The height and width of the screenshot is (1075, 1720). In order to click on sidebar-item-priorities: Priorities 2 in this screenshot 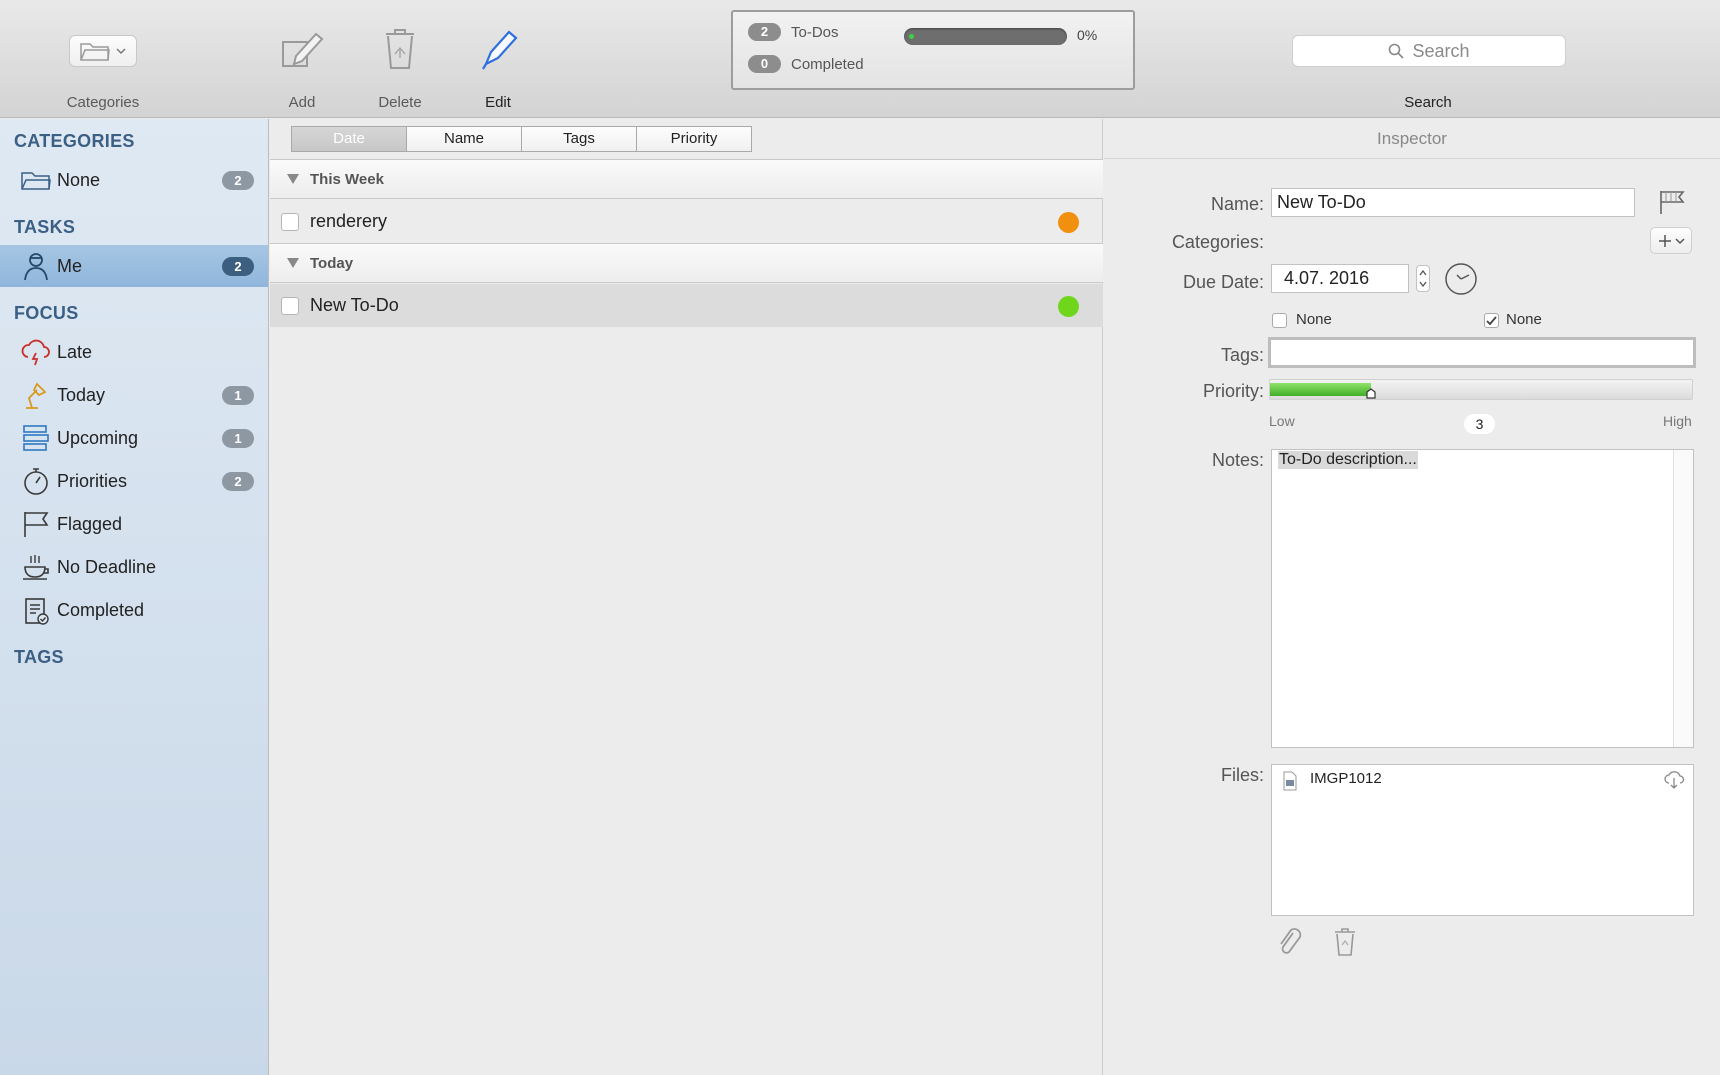, I will do `click(134, 481)`.